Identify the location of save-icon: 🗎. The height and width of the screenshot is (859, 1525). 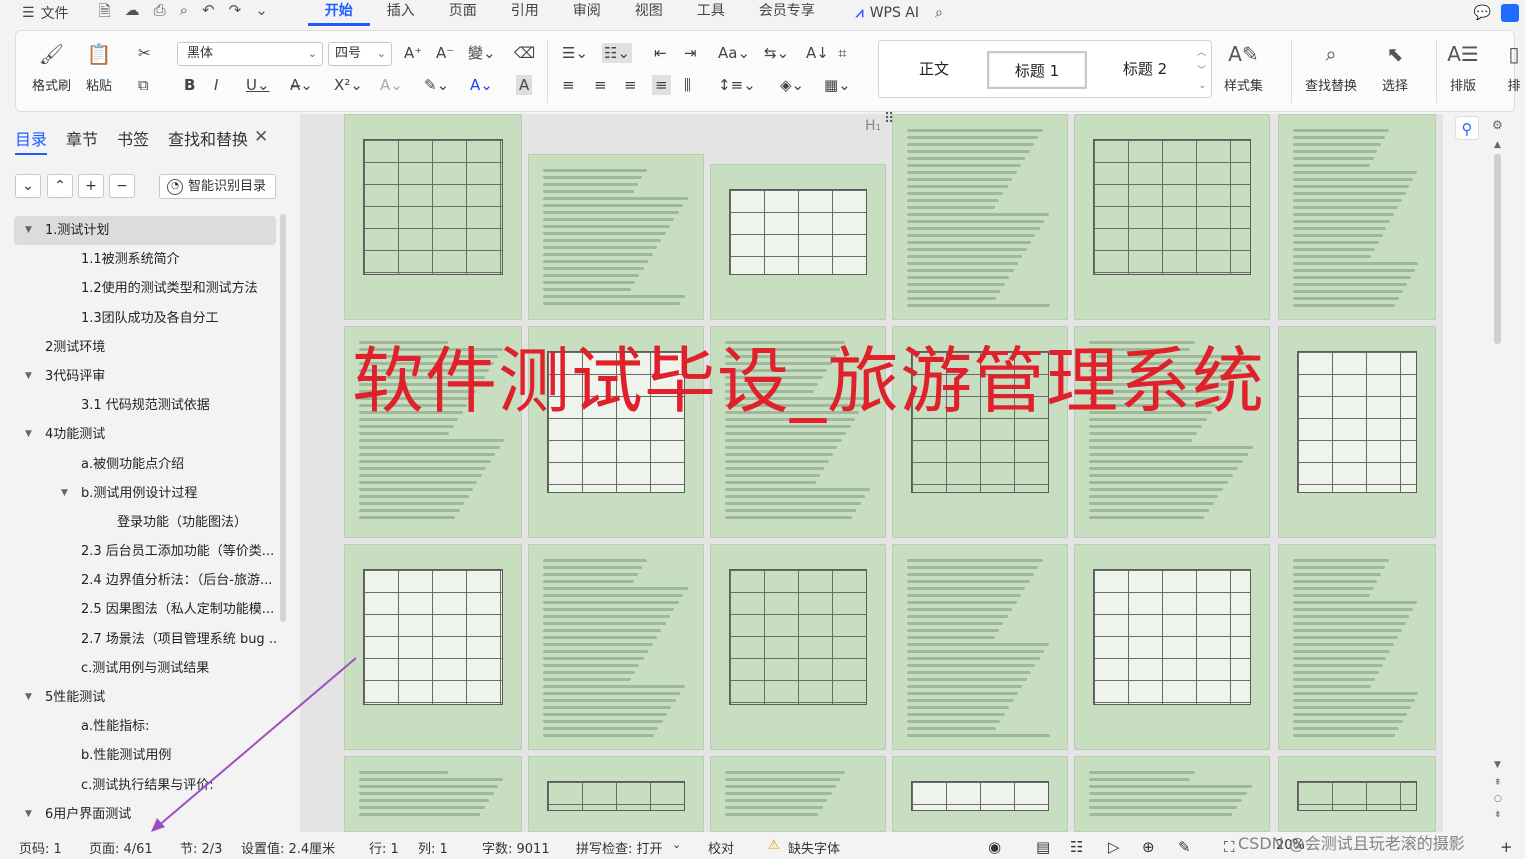
(105, 13).